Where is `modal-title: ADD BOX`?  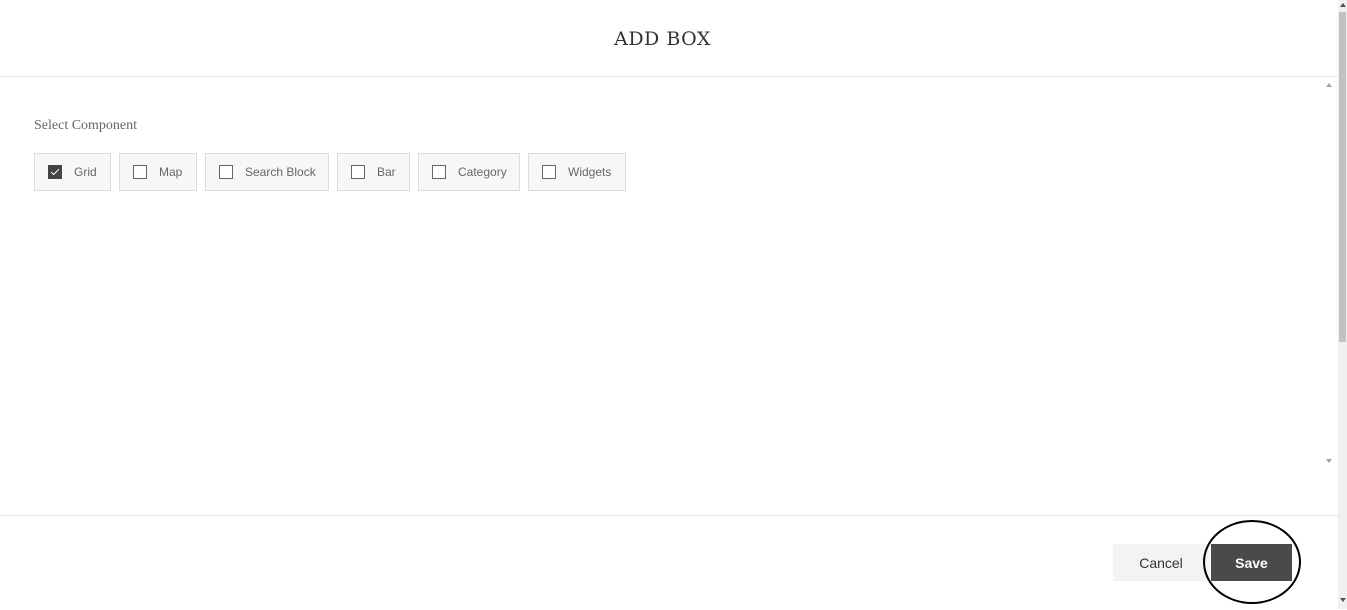
modal-title: ADD BOX is located at coordinates (662, 39).